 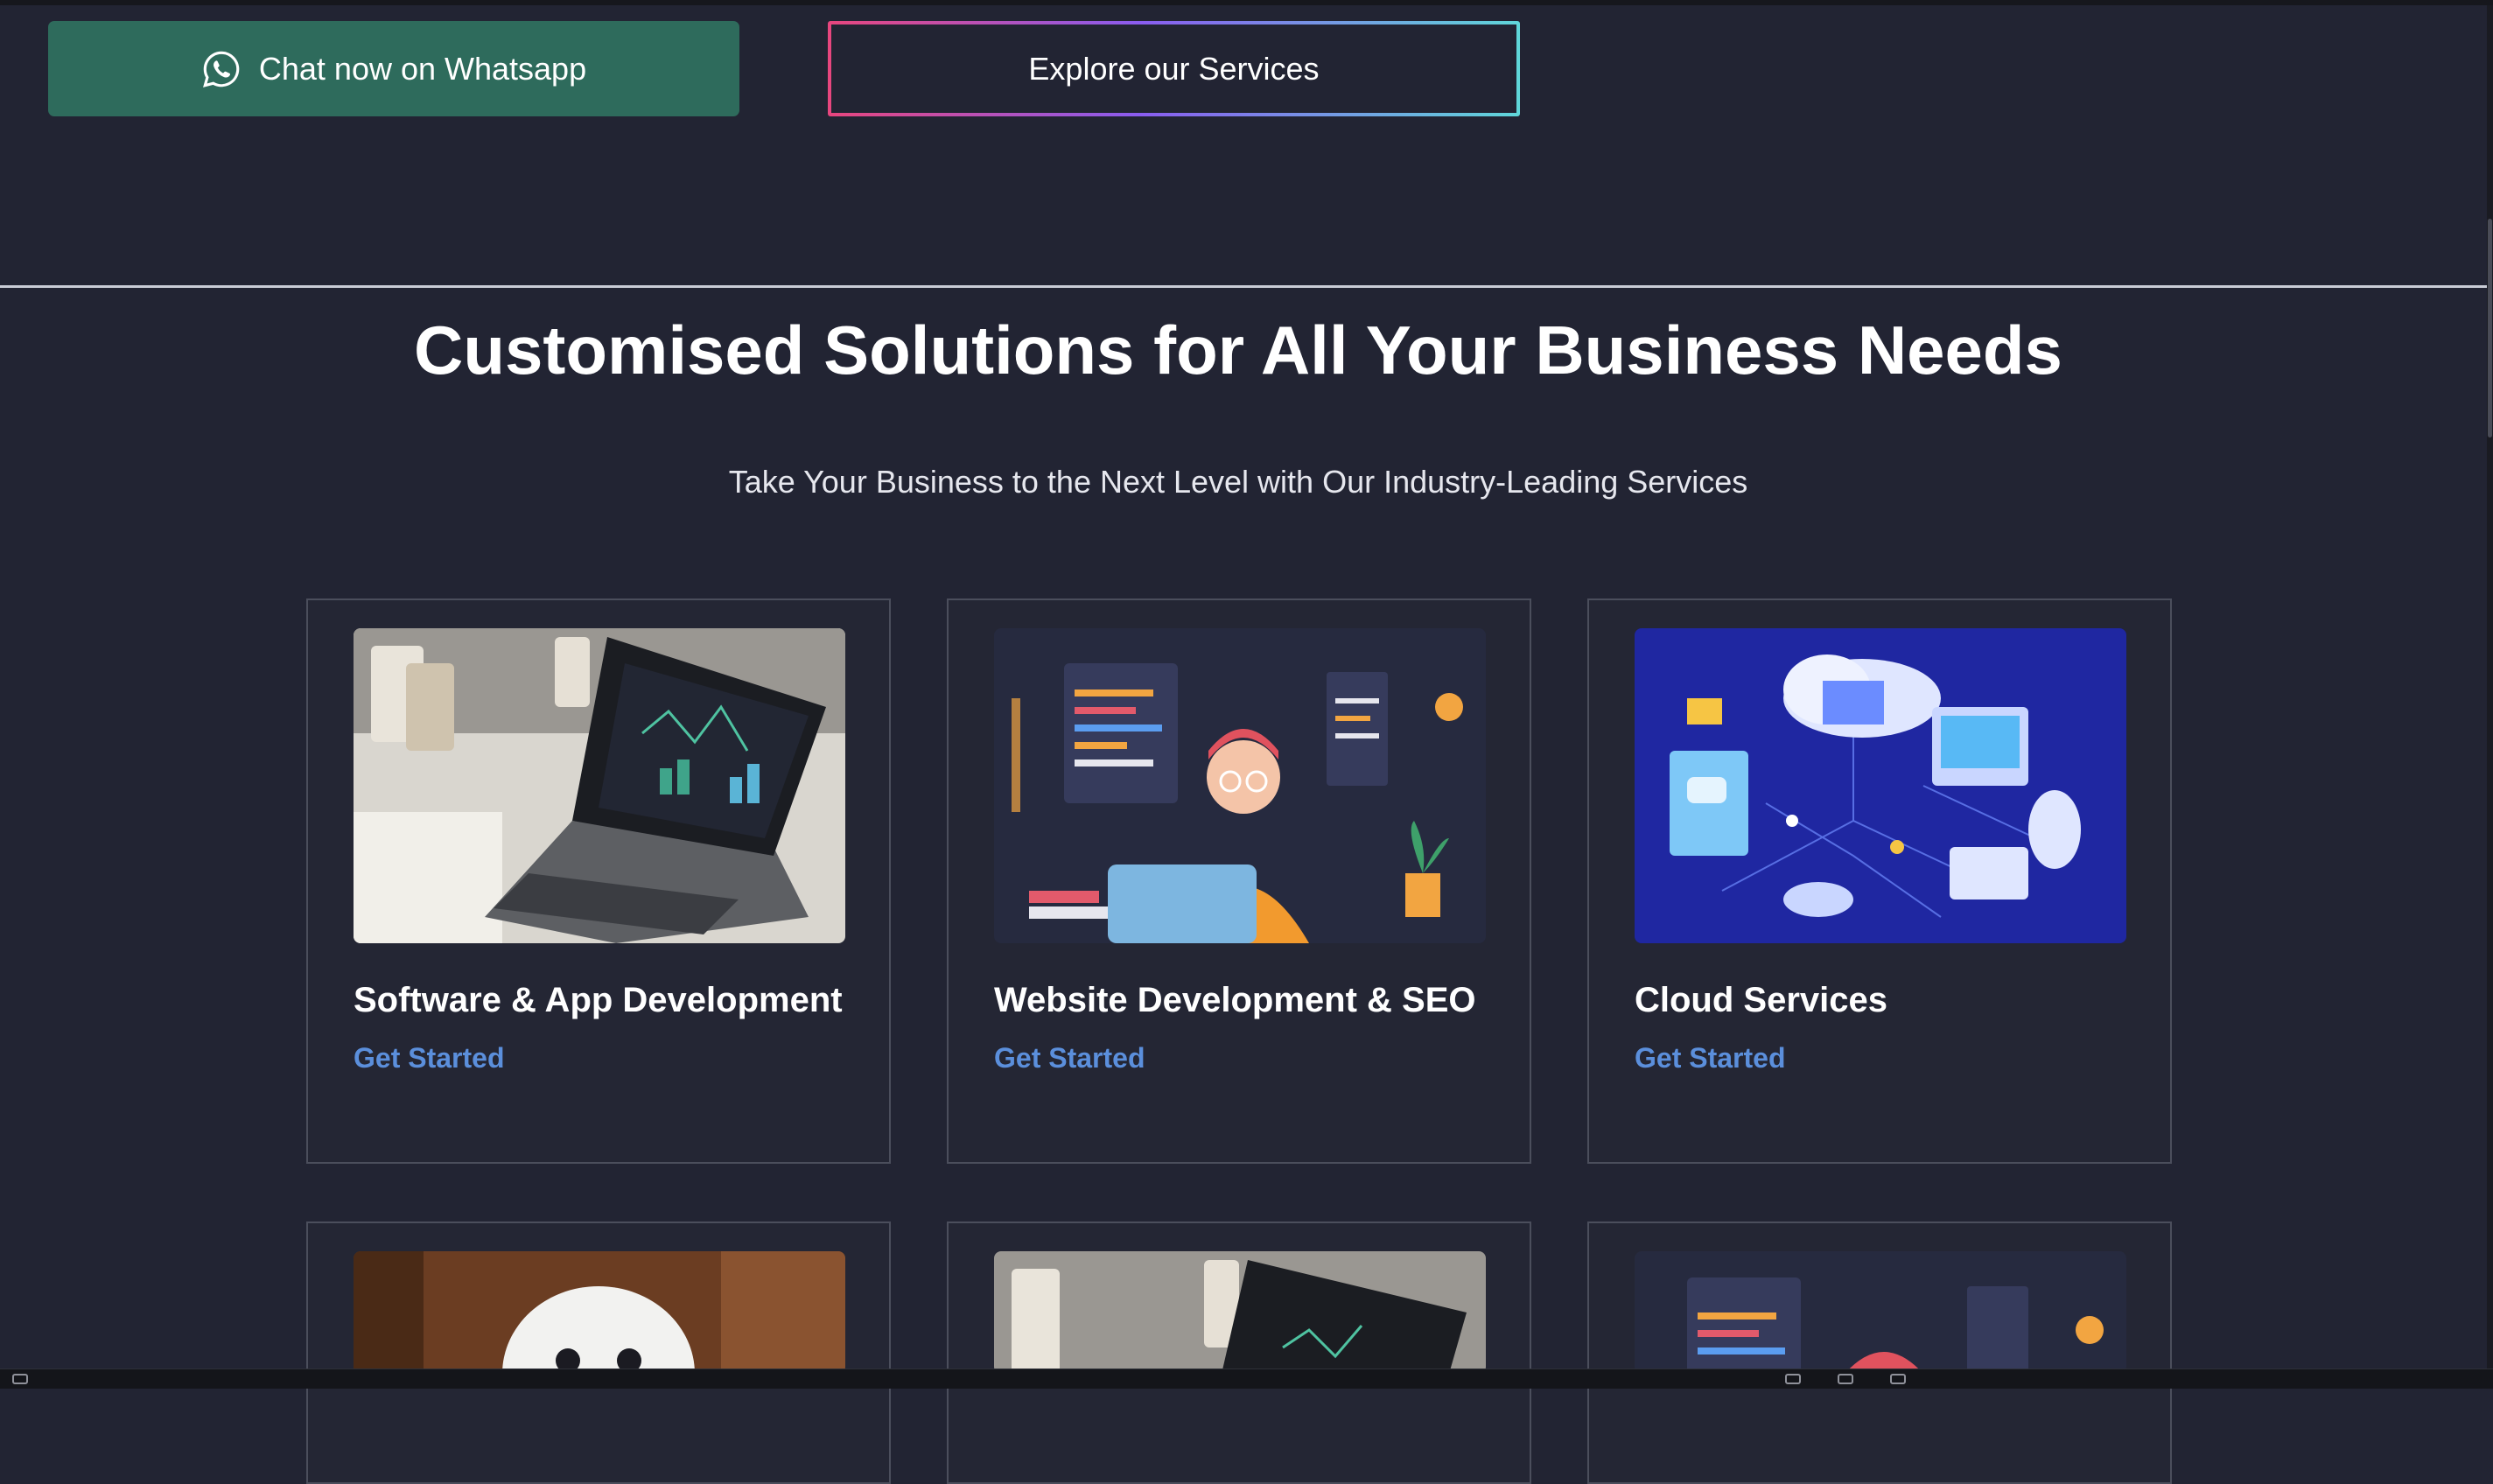 I want to click on service-card-software: Software & App Development Get Started, so click(x=598, y=881).